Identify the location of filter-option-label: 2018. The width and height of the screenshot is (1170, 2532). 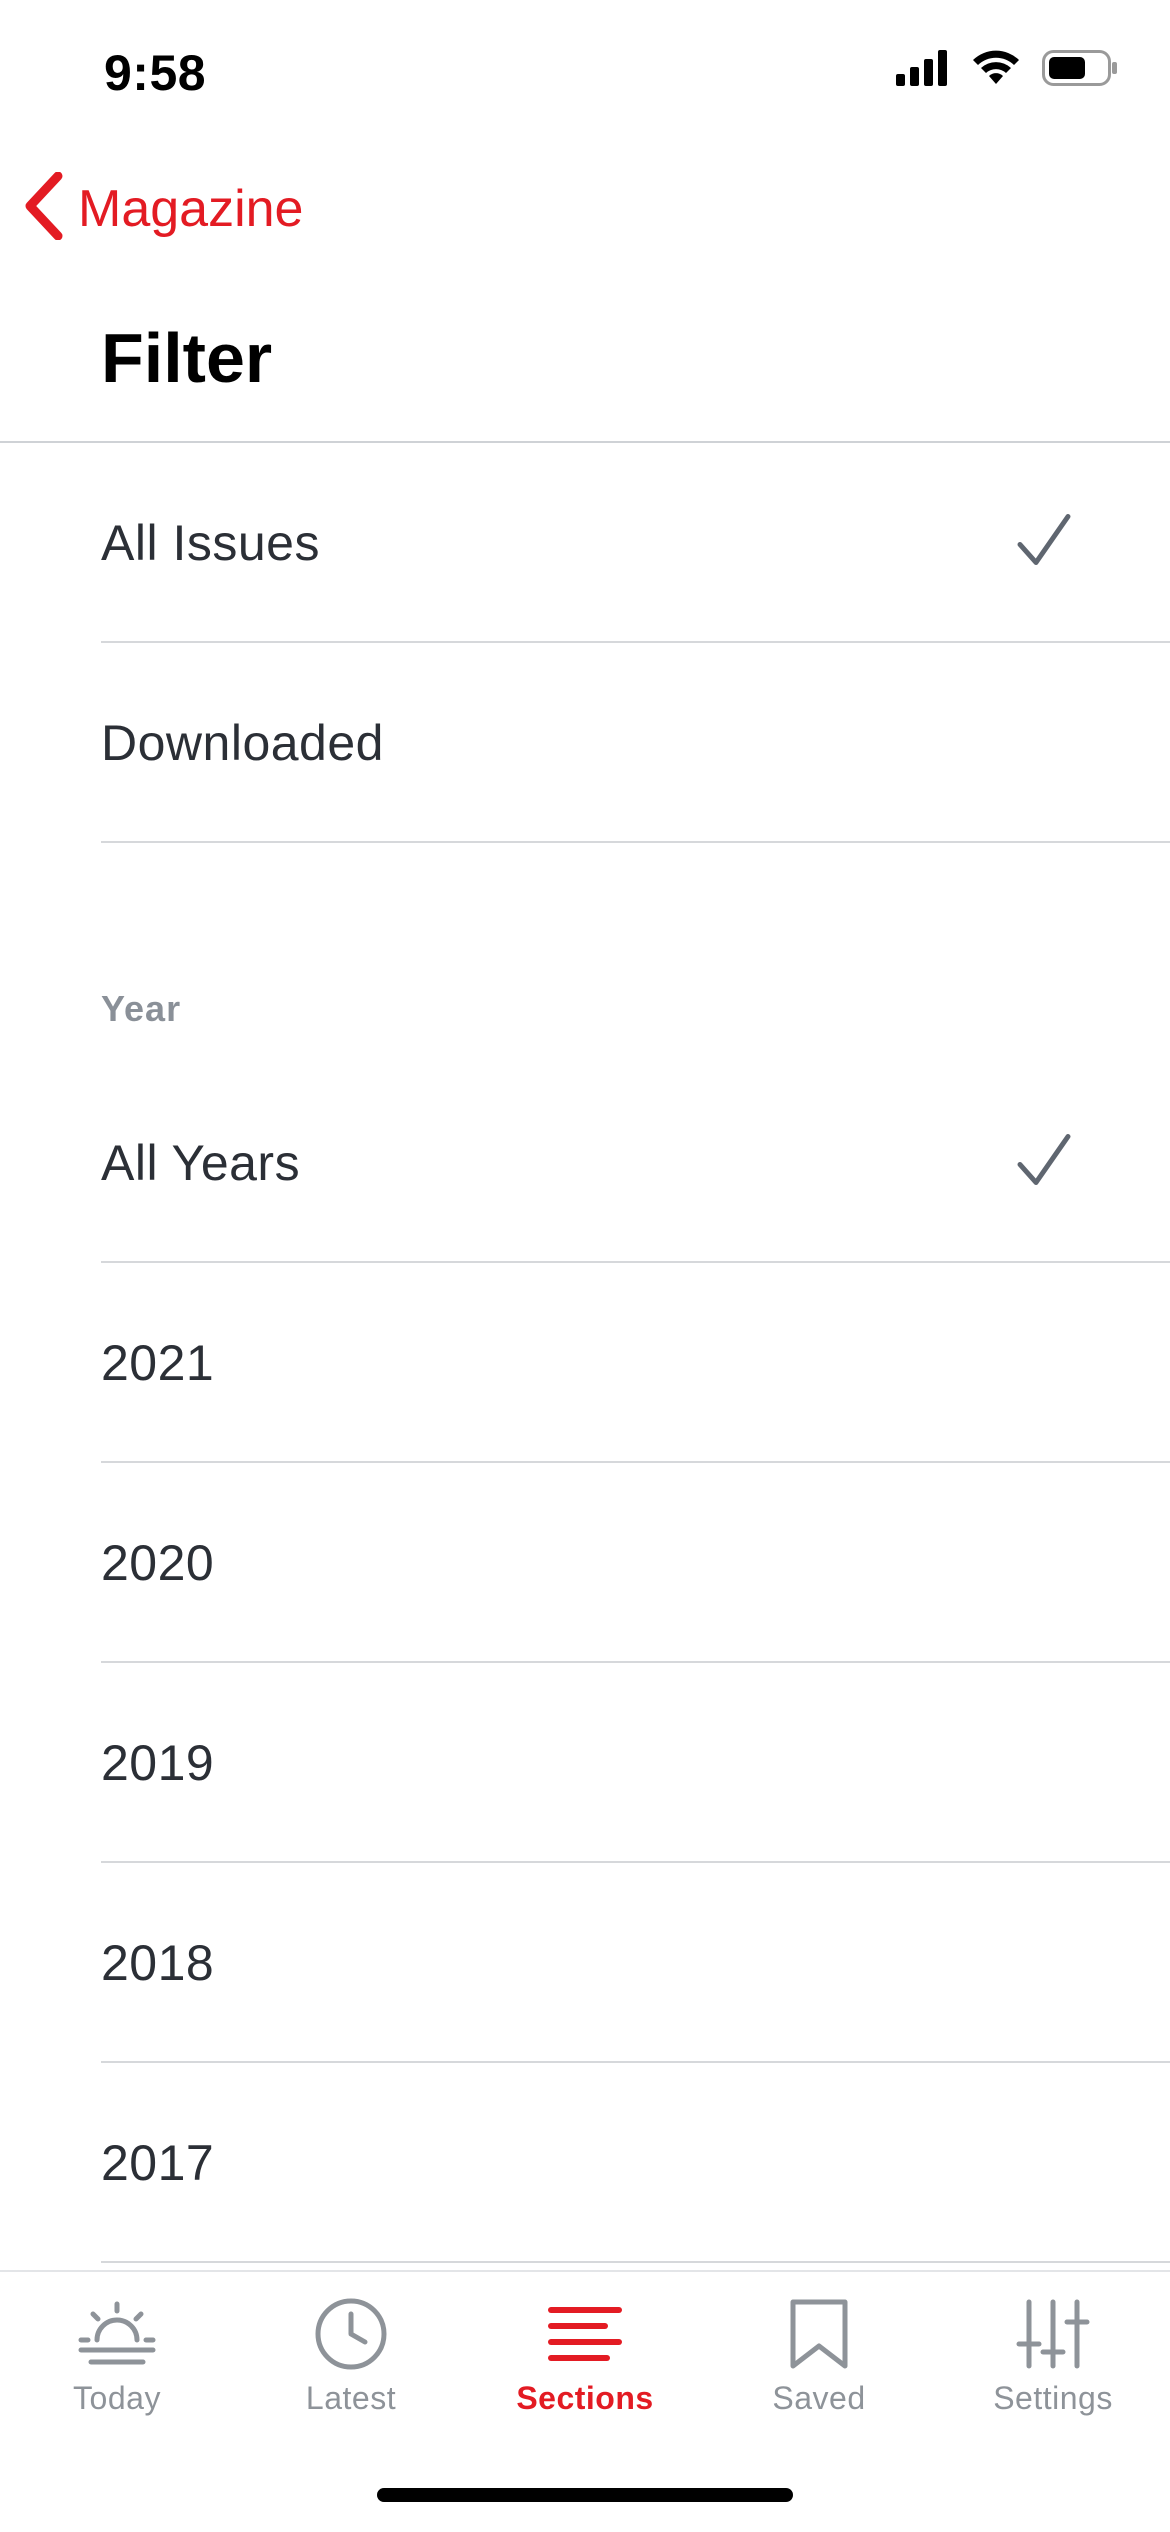
(158, 1963).